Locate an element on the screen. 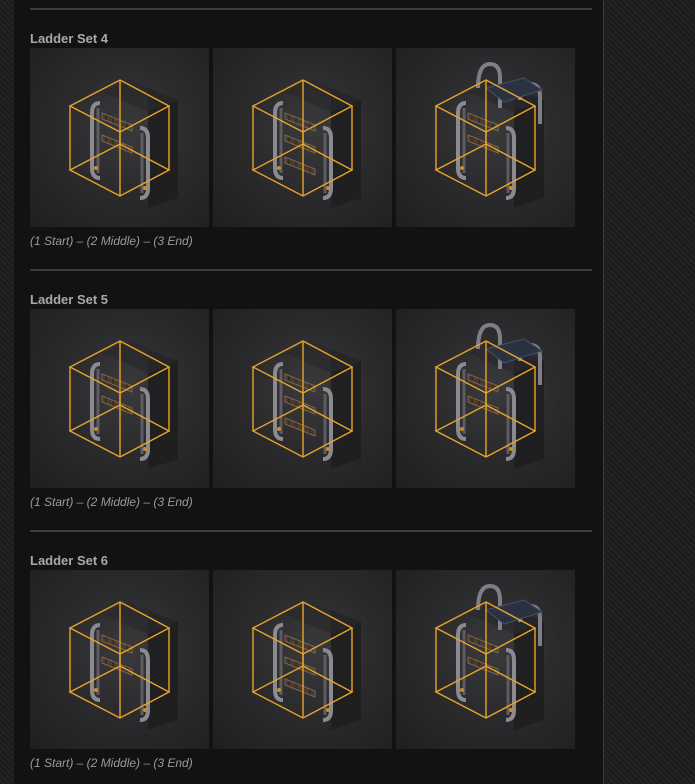 The width and height of the screenshot is (695, 784). section-title: Ladder Set 5 is located at coordinates (69, 299).